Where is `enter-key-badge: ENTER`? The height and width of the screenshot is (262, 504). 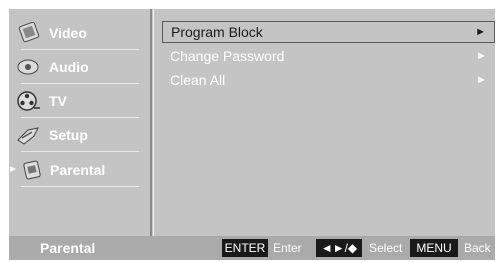
enter-key-badge: ENTER is located at coordinates (245, 248).